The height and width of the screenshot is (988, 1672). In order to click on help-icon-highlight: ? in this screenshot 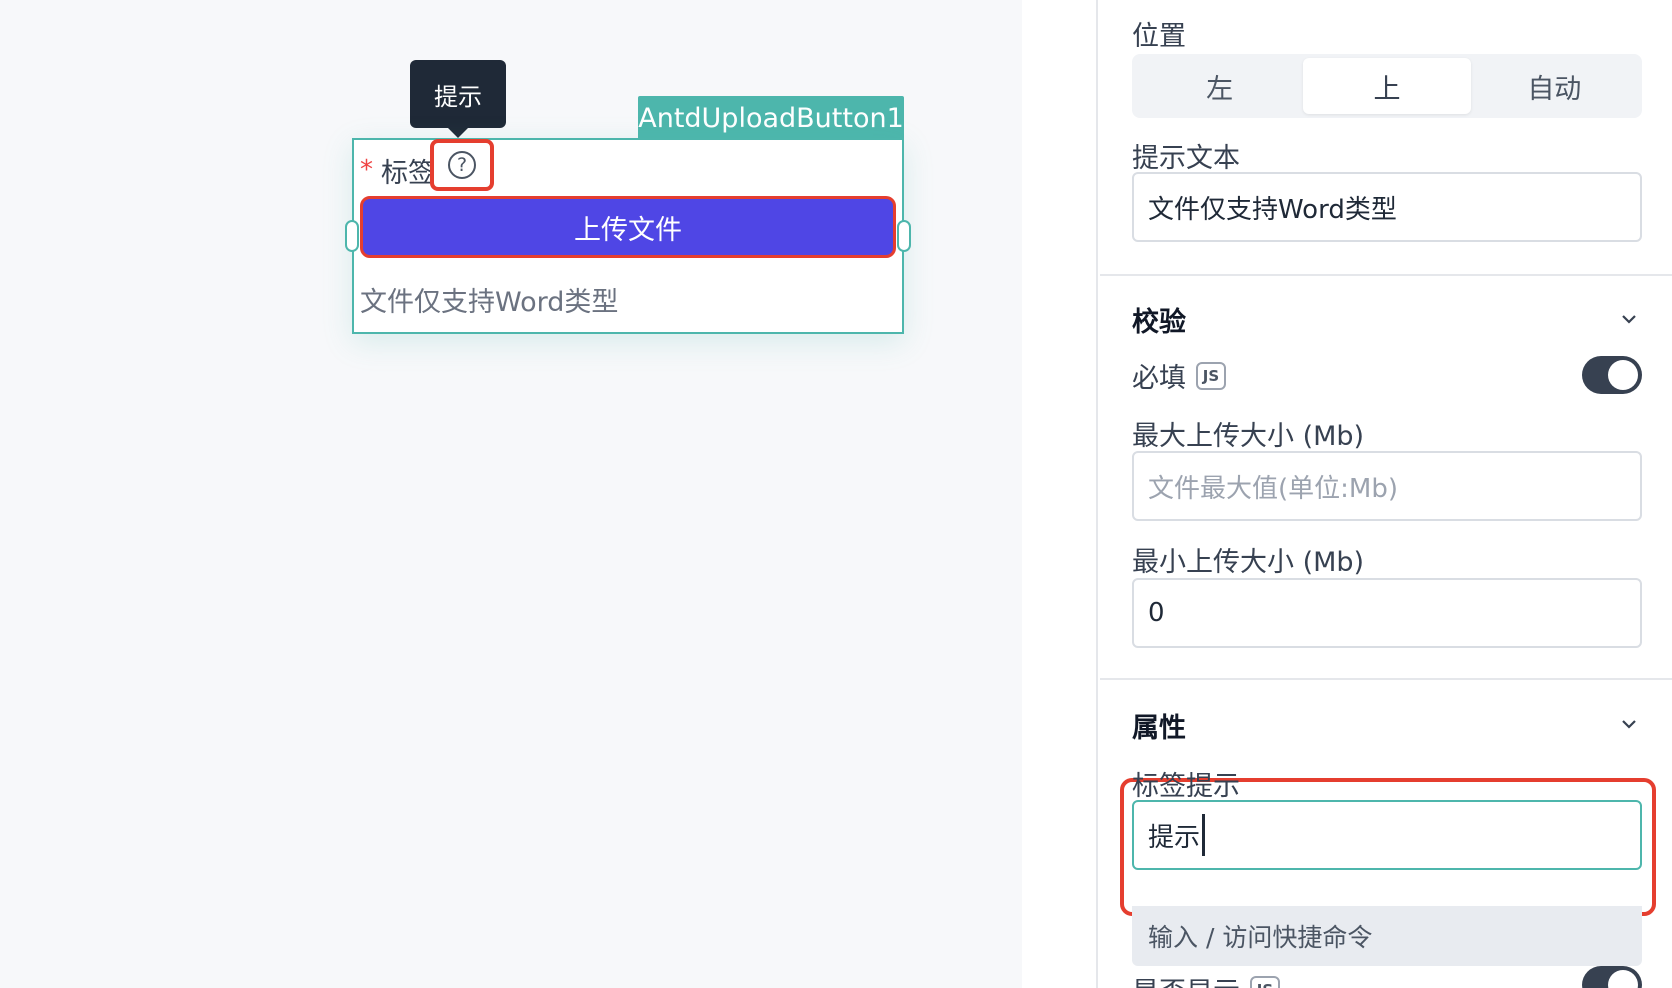, I will do `click(462, 165)`.